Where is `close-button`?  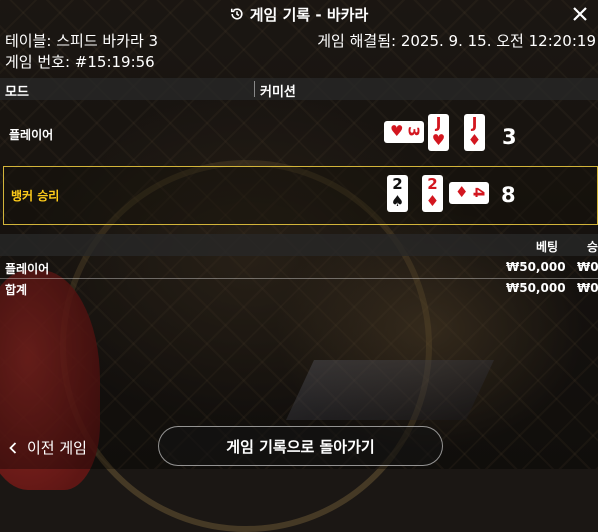
close-button is located at coordinates (580, 14).